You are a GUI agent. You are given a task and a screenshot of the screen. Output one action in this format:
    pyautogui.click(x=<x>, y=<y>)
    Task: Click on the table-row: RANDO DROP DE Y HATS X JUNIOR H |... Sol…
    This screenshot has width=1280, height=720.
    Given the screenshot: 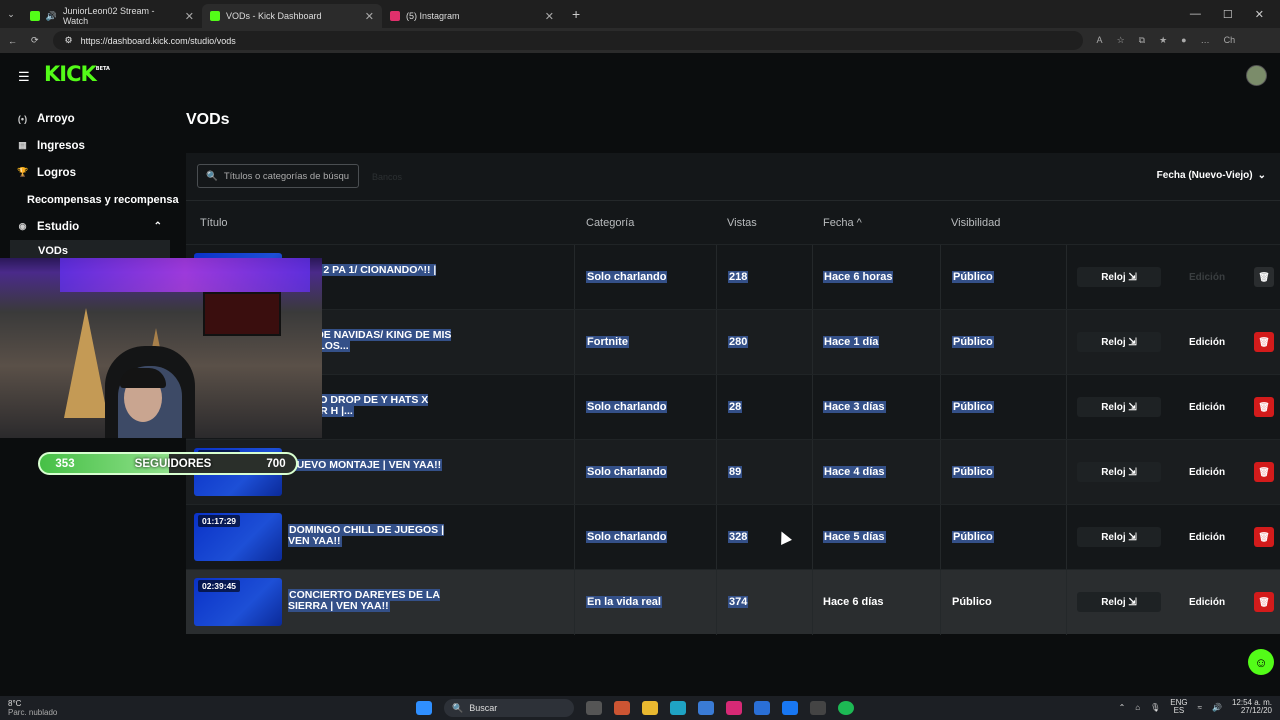 What is the action you would take?
    pyautogui.click(x=733, y=407)
    